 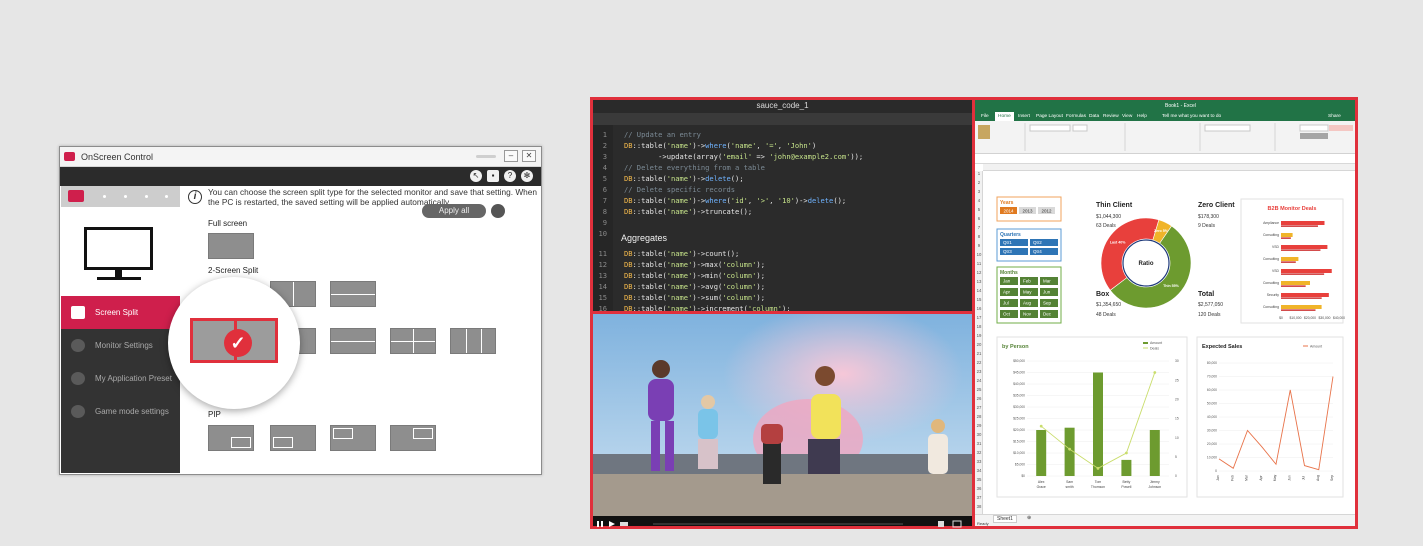 I want to click on code-line: 10, so click(x=602, y=233).